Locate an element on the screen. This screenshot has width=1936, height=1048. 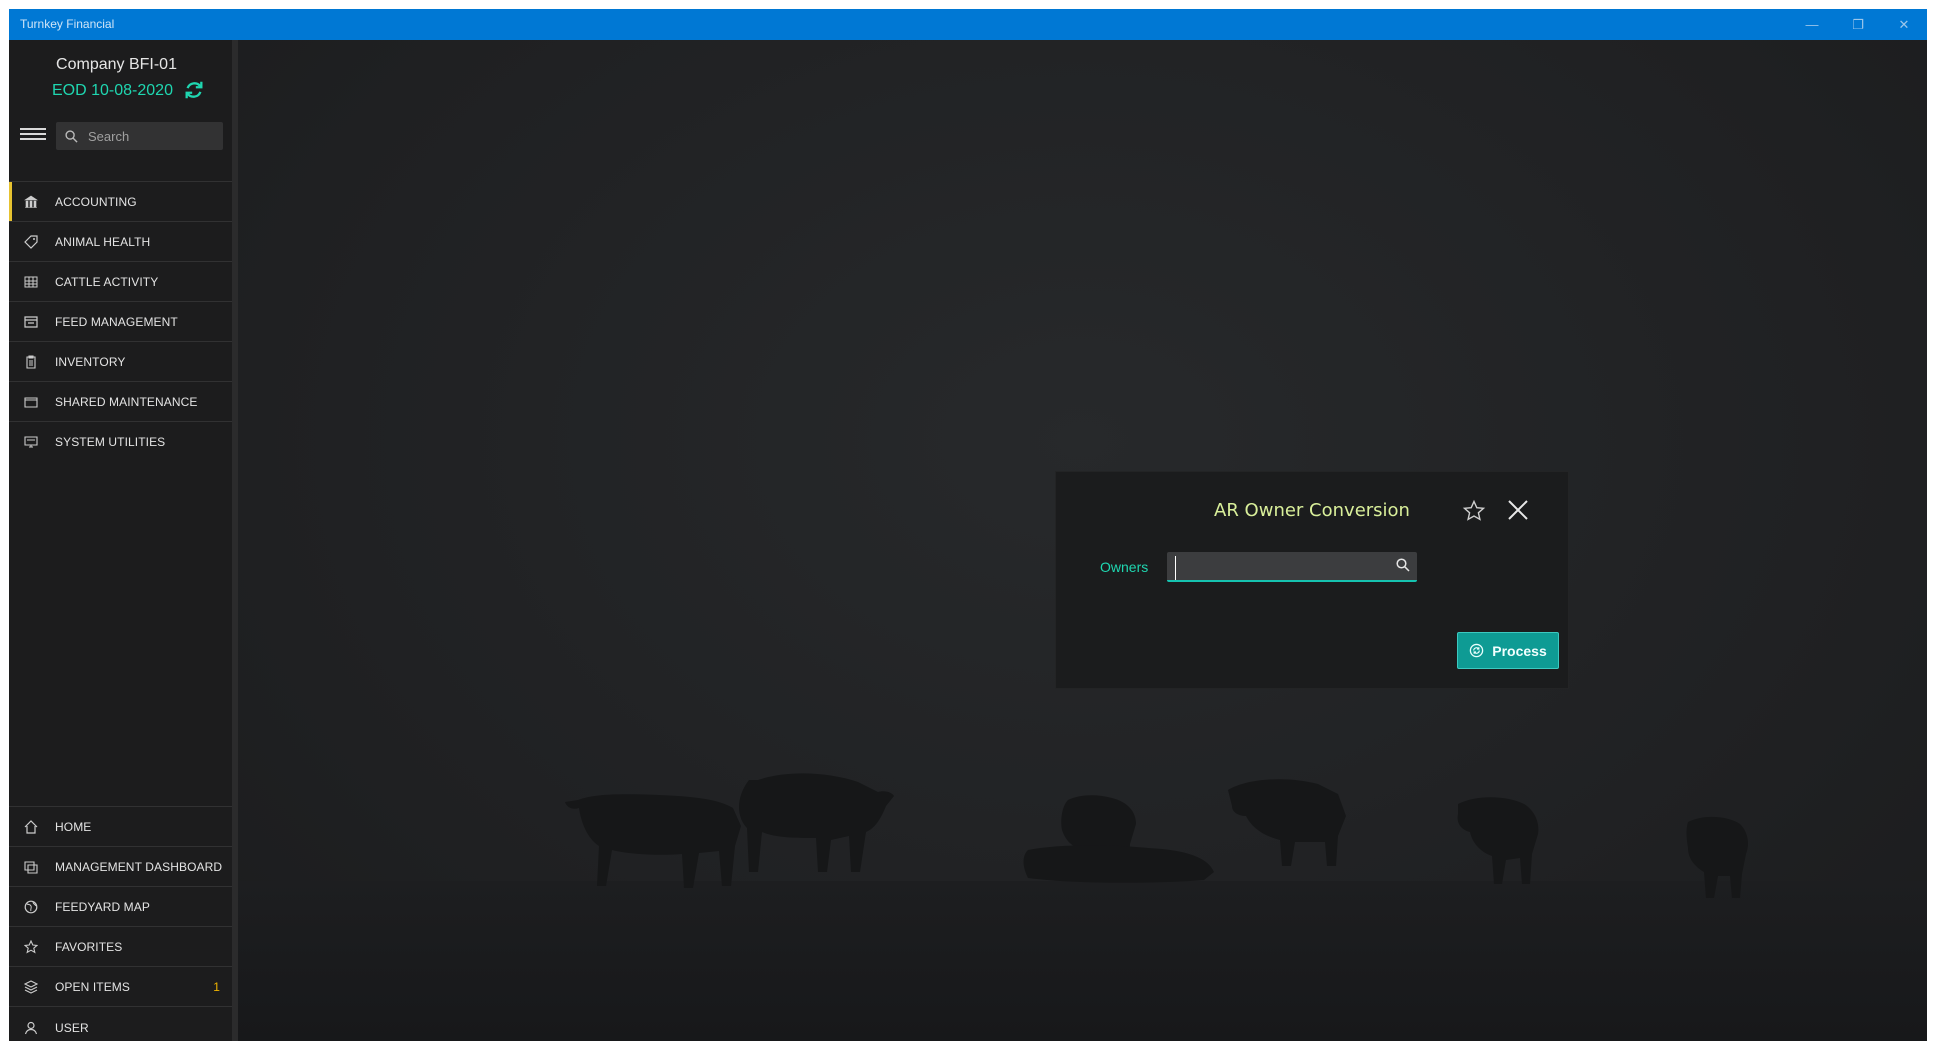
window-close-button: ✕ is located at coordinates (1904, 24).